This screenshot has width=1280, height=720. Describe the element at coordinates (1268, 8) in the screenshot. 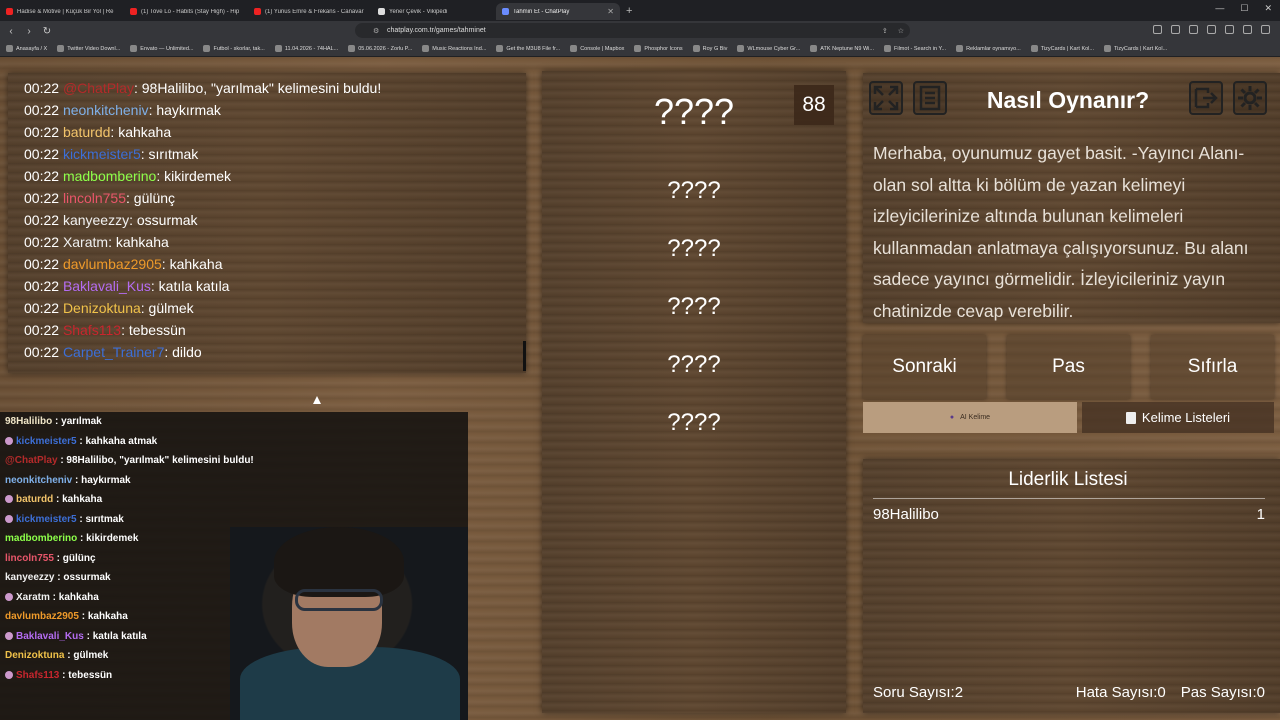

I see `close-icon: ✕` at that location.